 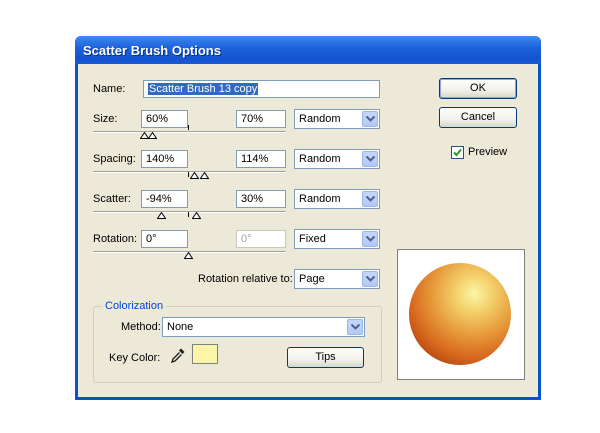 I want to click on size-slider-track, so click(x=189, y=132).